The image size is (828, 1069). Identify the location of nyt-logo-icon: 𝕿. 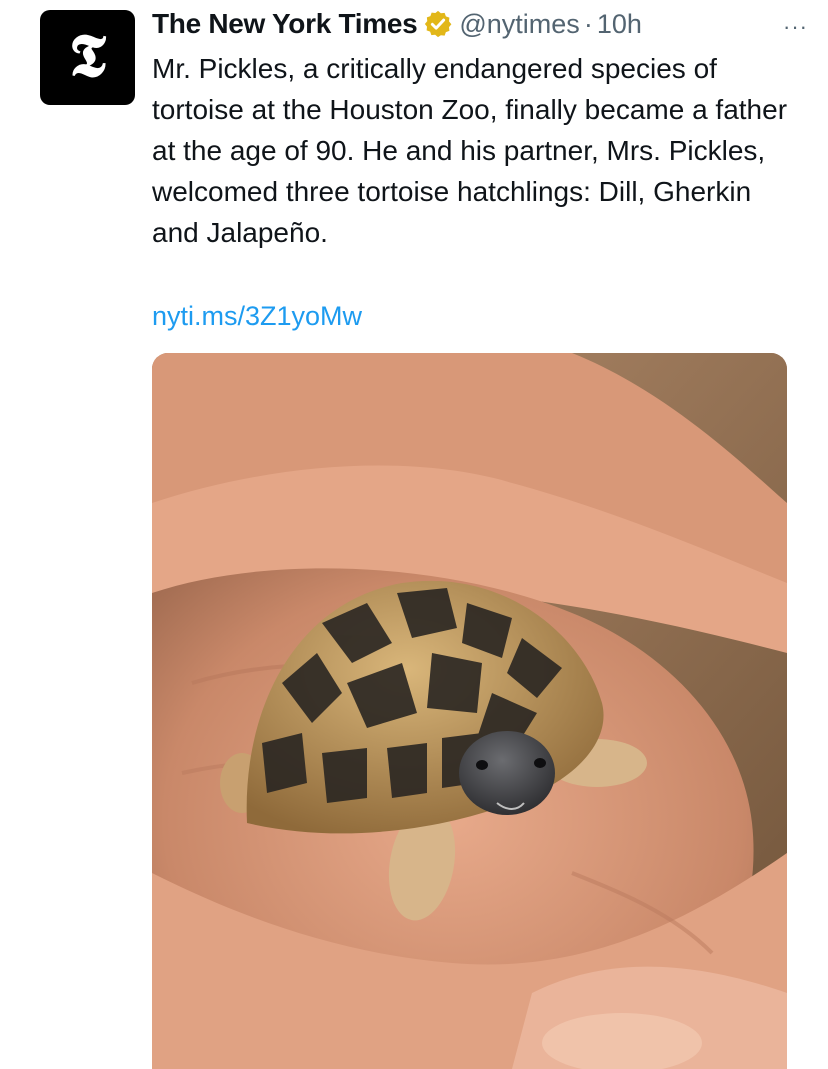
(87, 55).